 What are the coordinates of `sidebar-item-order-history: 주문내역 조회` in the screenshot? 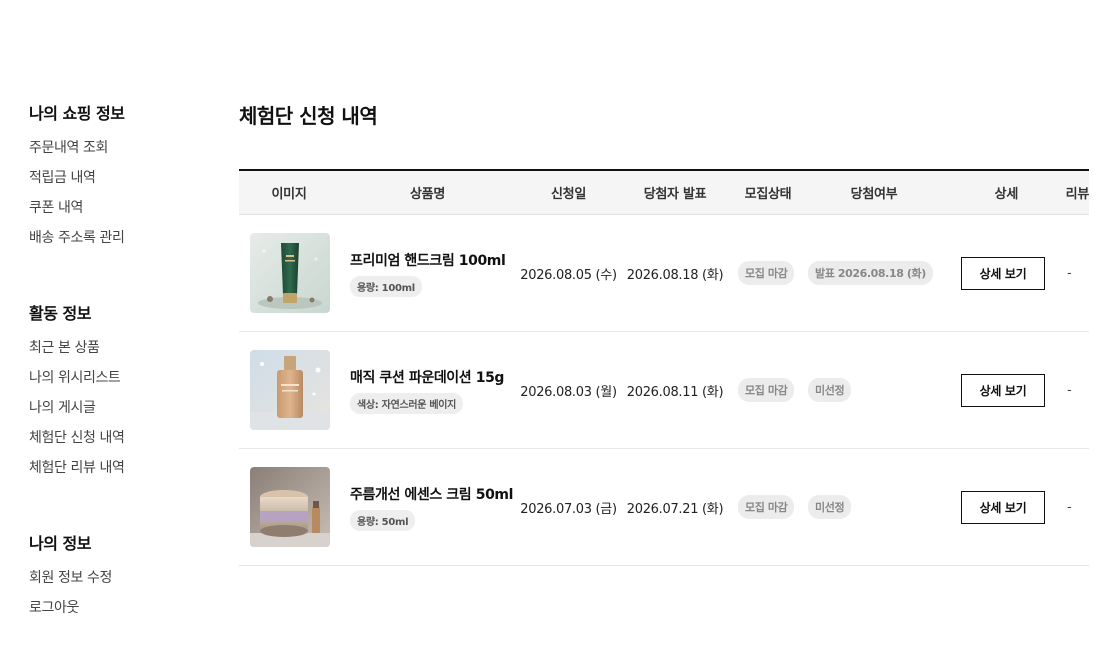 It's located at (76, 153).